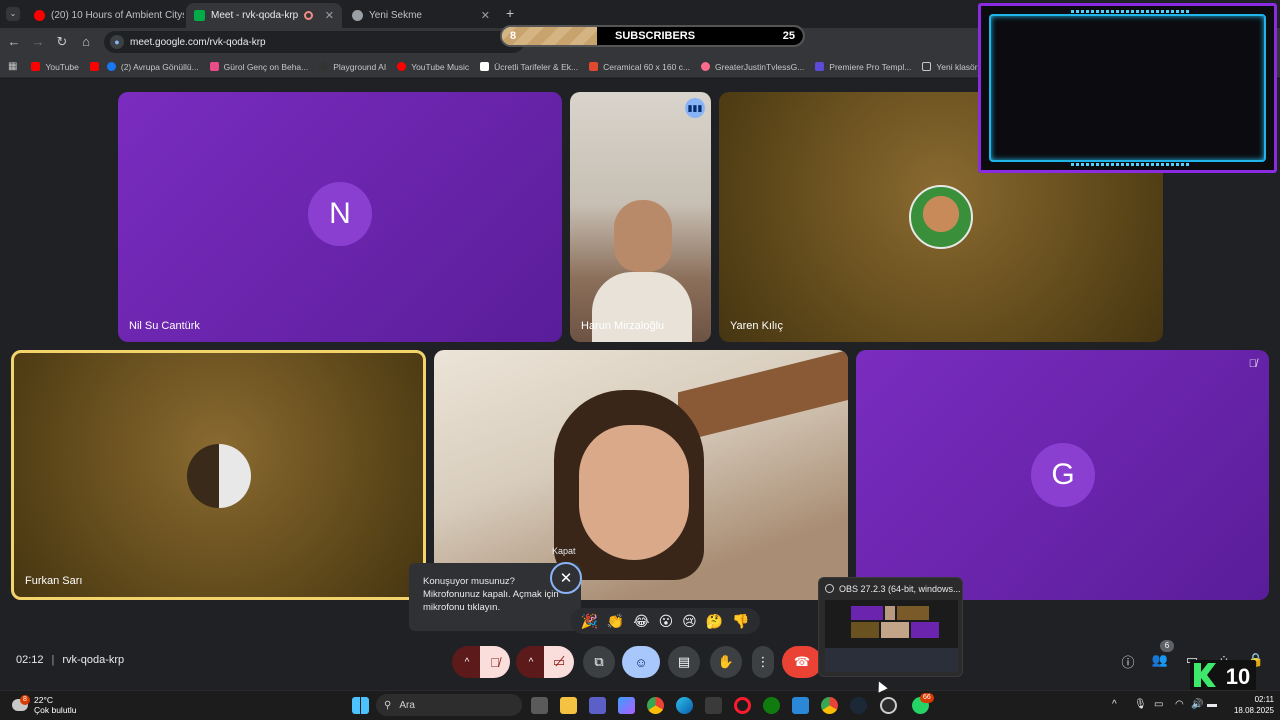 The width and height of the screenshot is (1280, 720). What do you see at coordinates (714, 621) in the screenshot?
I see `reaction-thinking: 🤔` at bounding box center [714, 621].